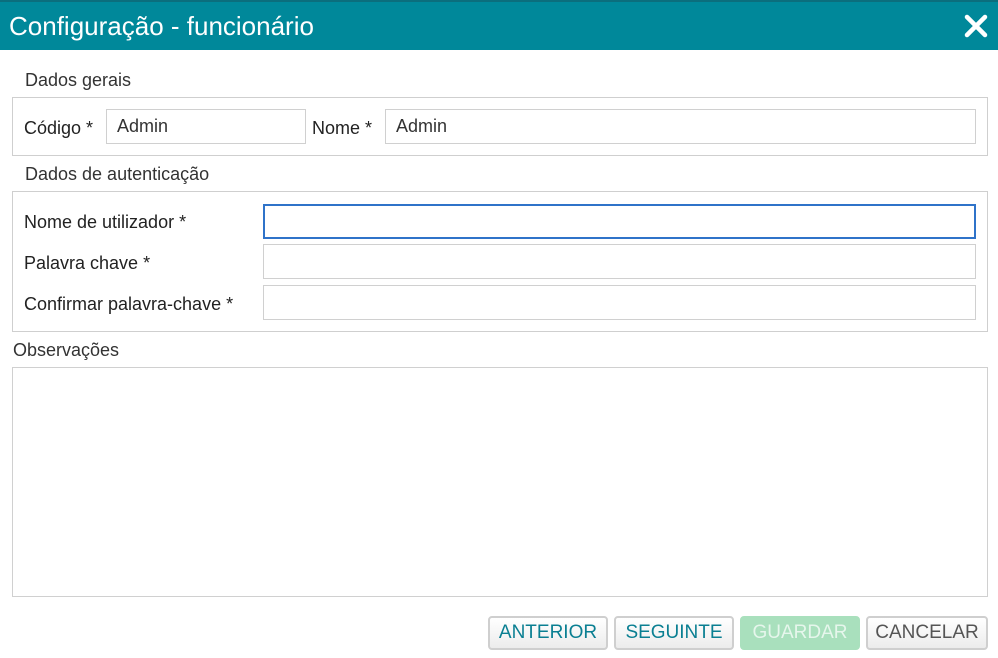  What do you see at coordinates (59, 128) in the screenshot?
I see `code-label: Código *` at bounding box center [59, 128].